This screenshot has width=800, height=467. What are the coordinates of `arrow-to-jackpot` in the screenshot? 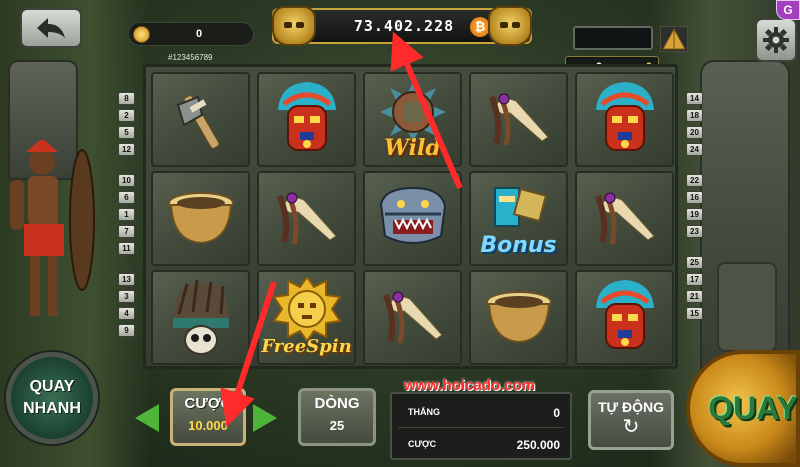 It's located at (426, 110).